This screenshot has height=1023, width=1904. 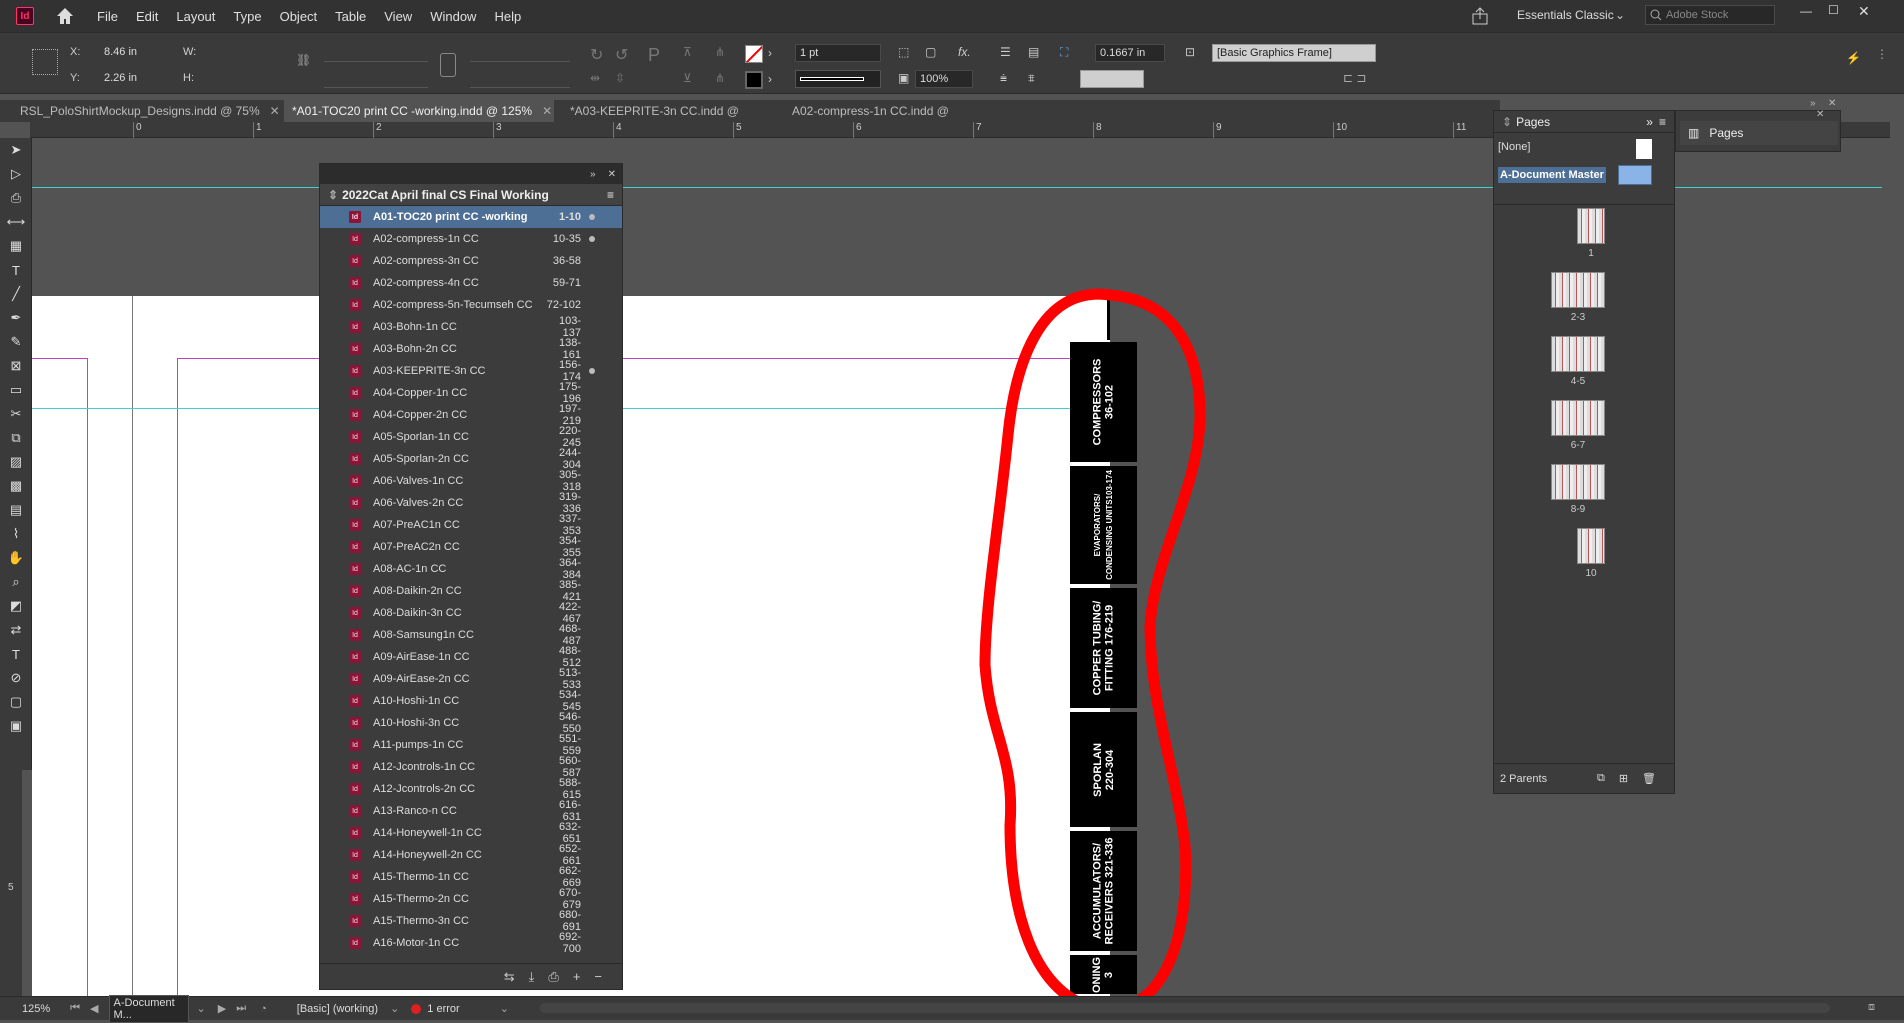 What do you see at coordinates (16, 606) in the screenshot?
I see `fill-stroke-icon: ◩` at bounding box center [16, 606].